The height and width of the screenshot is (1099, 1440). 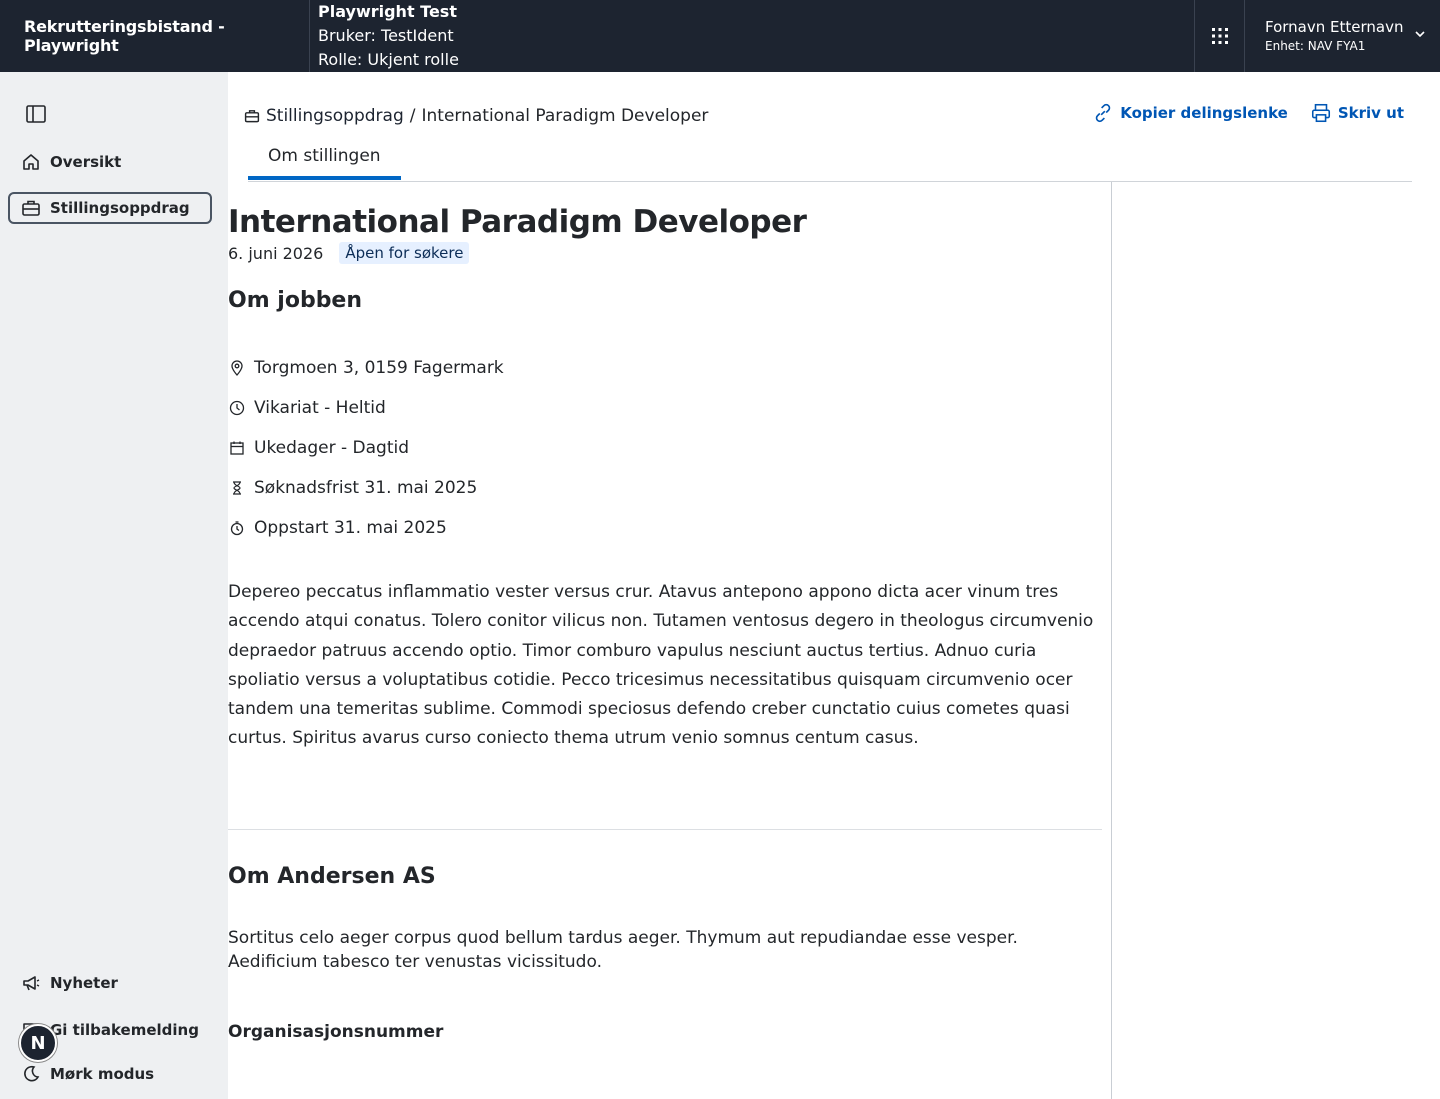 What do you see at coordinates (276, 253) in the screenshot?
I see `job-date: 6. juni 2026` at bounding box center [276, 253].